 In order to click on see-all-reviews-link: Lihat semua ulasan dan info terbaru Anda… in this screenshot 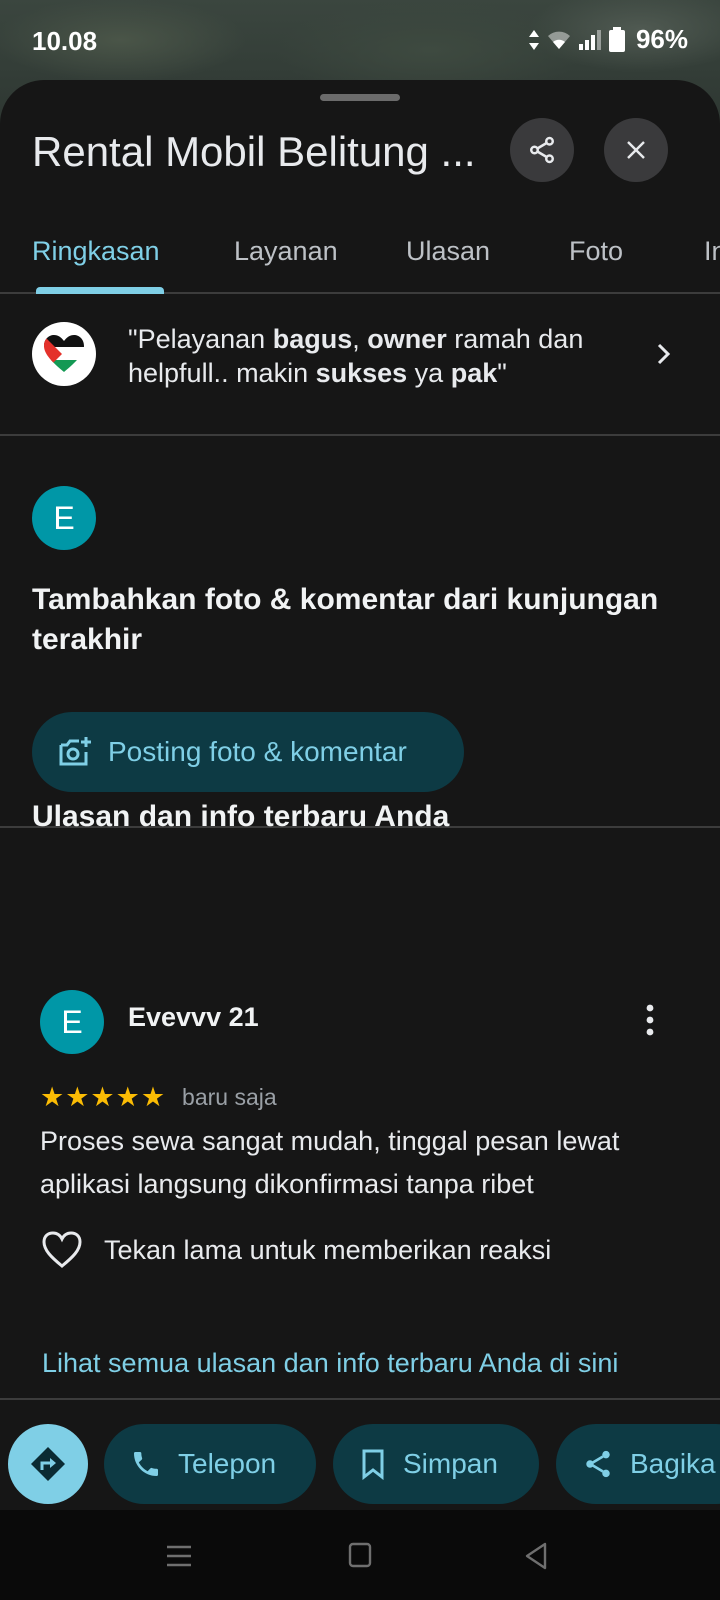, I will do `click(330, 1363)`.